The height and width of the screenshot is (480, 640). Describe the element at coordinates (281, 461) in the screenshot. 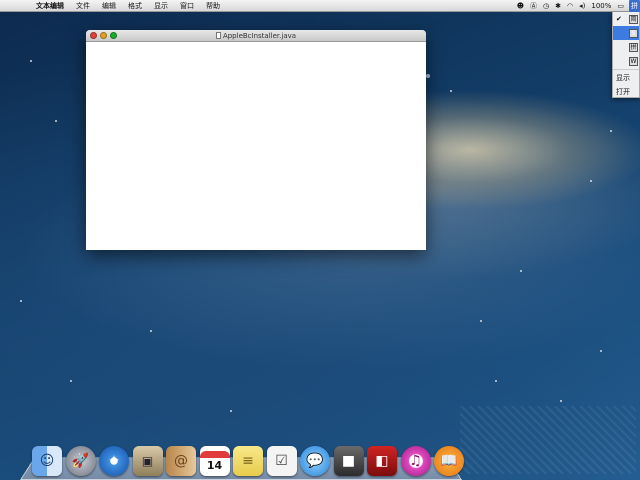

I see `reminders-icon: ☑` at that location.